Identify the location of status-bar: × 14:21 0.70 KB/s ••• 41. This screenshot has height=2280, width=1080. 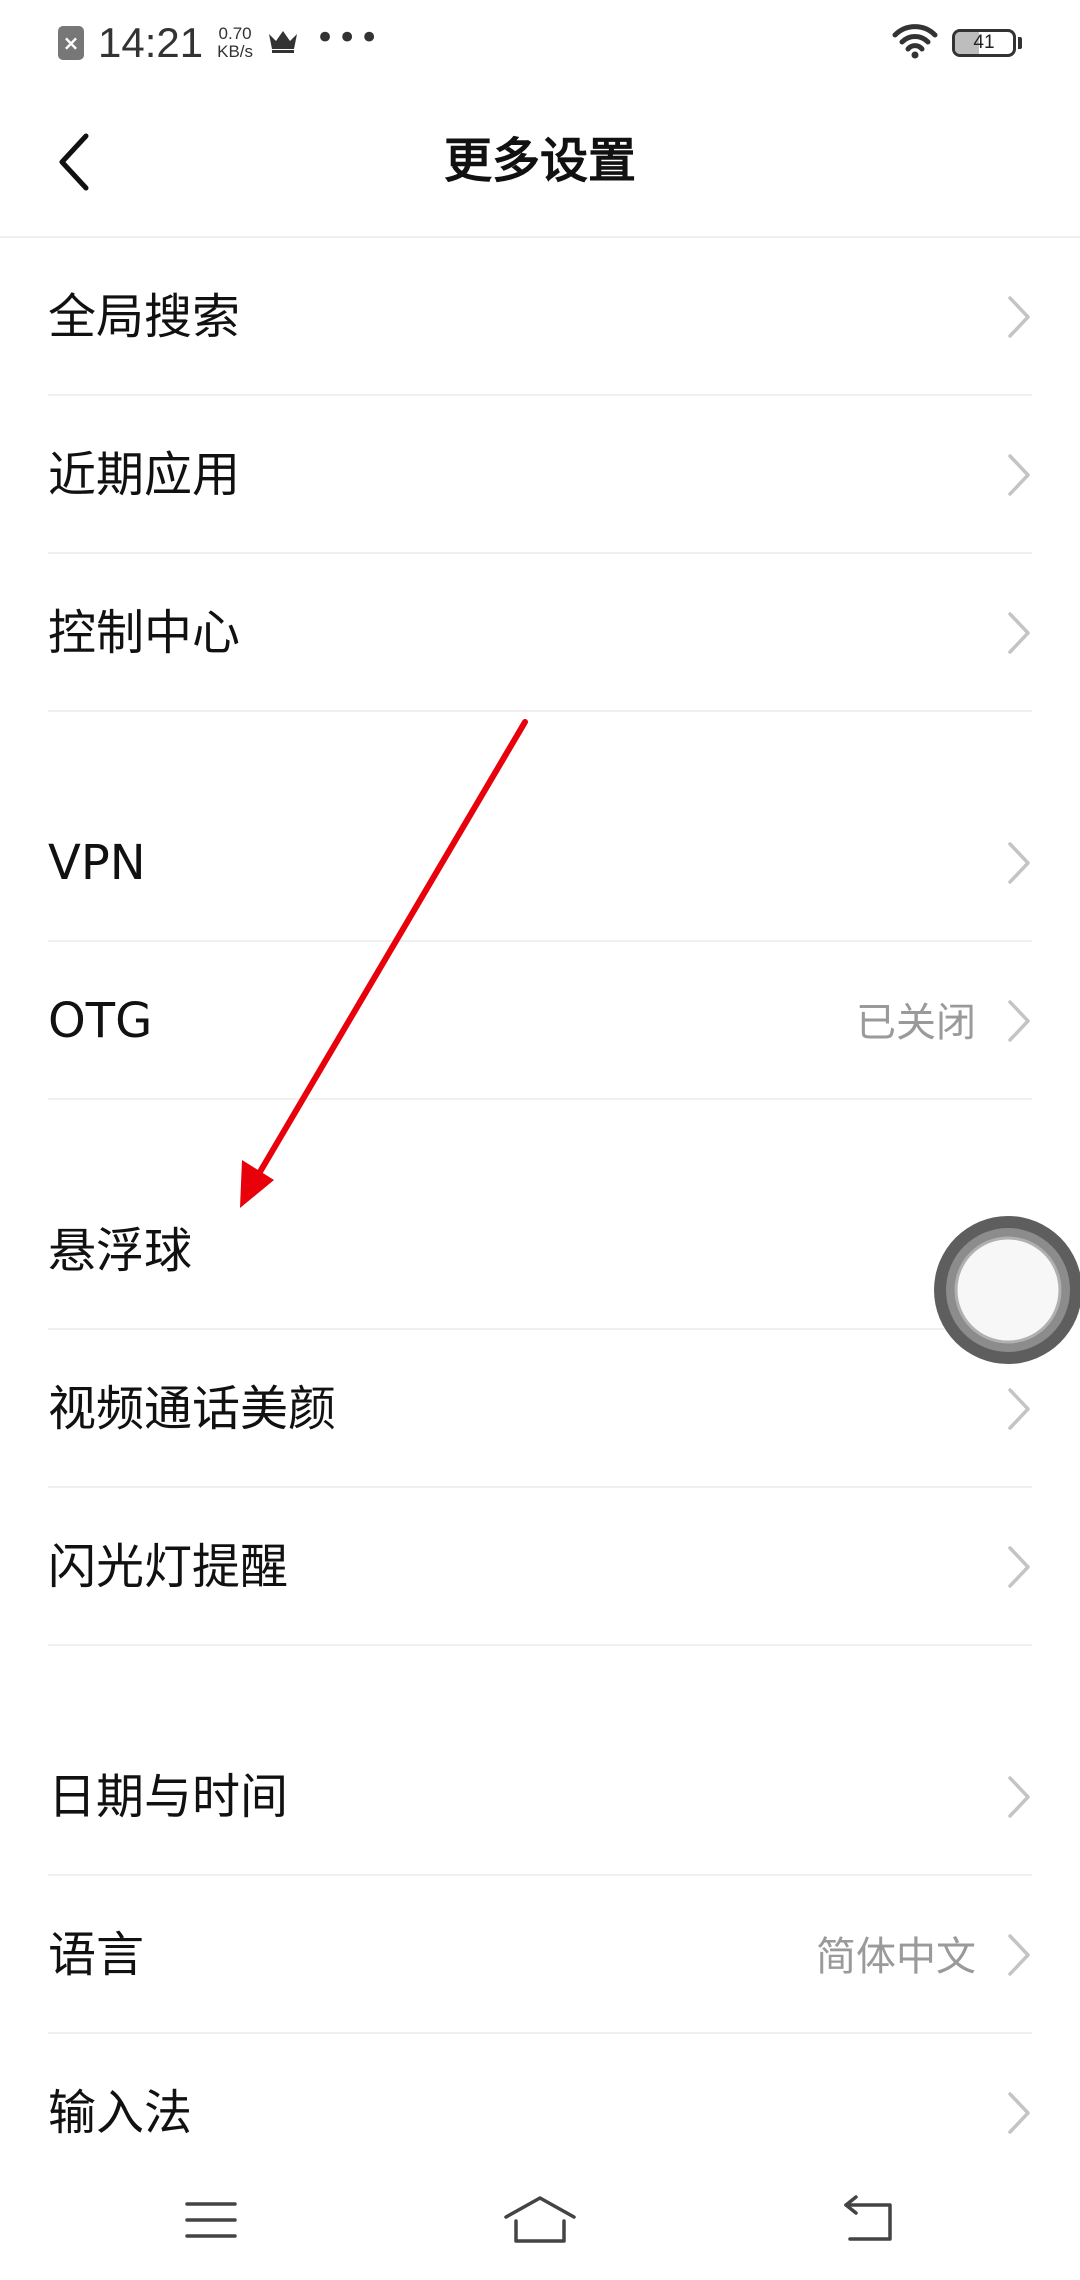
(540, 43).